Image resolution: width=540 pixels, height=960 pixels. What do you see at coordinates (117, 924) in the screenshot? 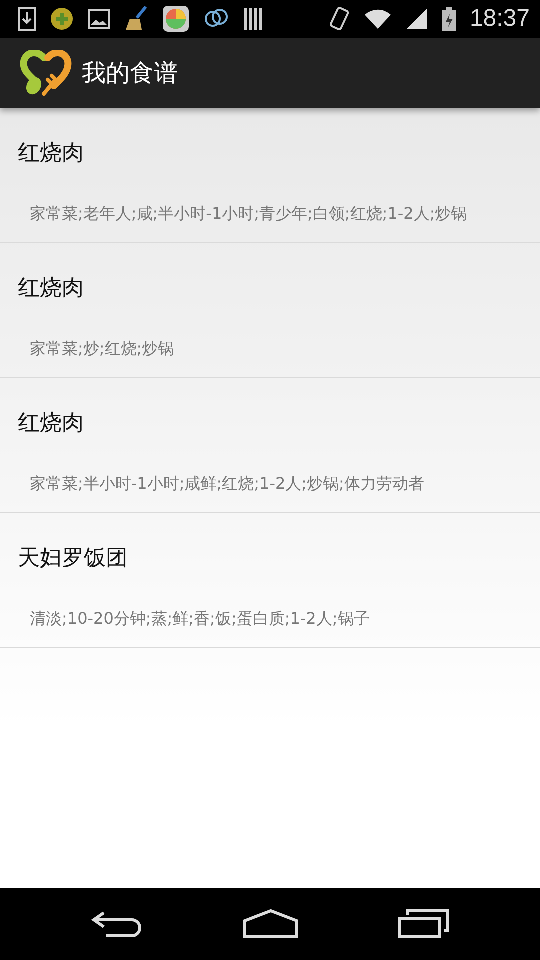
I see `back-icon` at bounding box center [117, 924].